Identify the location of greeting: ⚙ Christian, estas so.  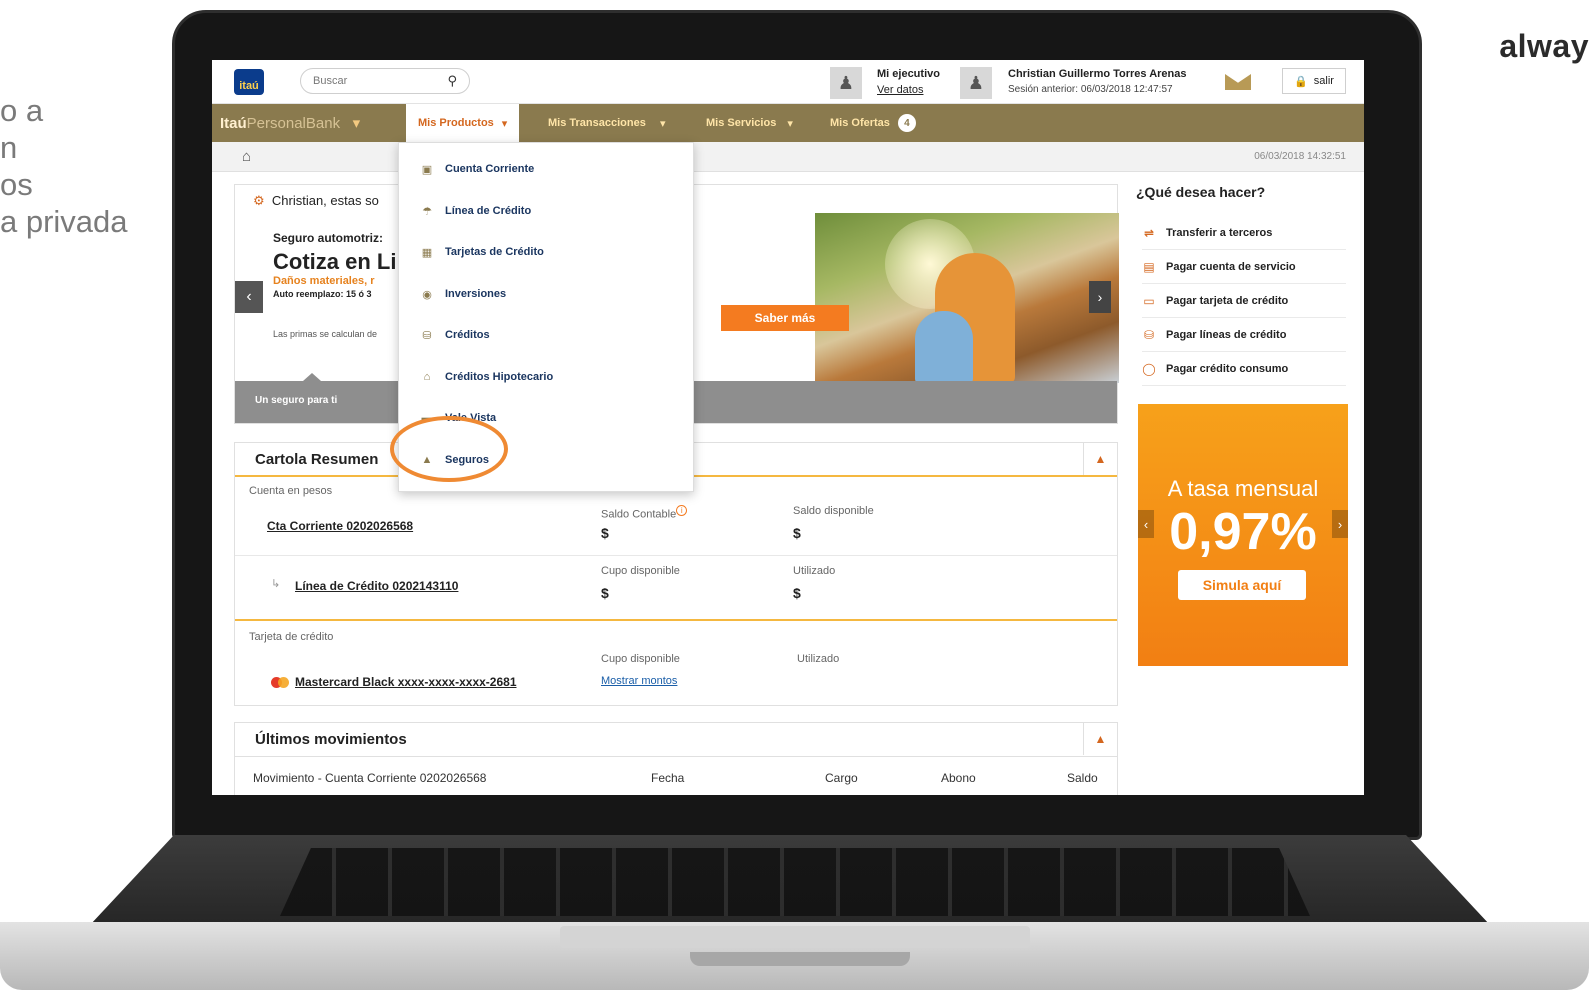
(316, 201).